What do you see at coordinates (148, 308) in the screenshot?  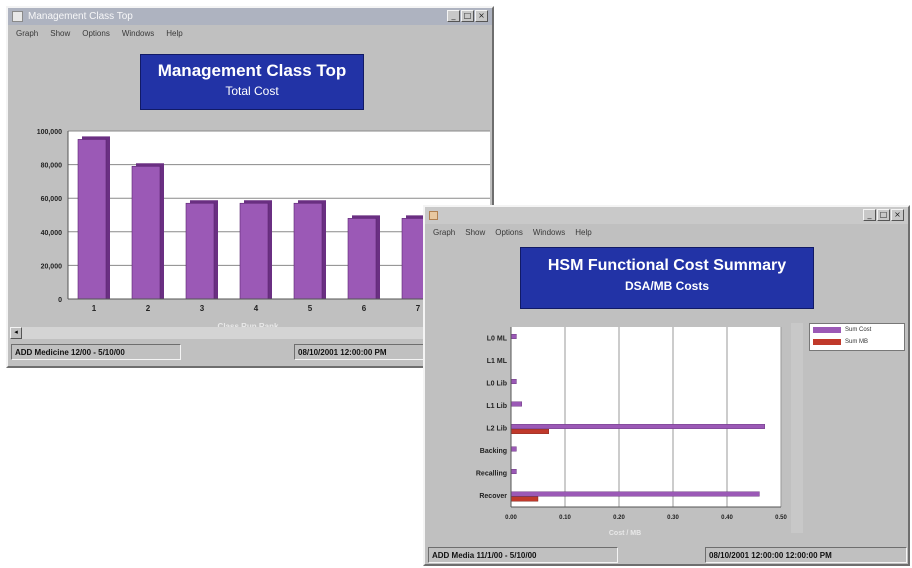 I see `x-tick-label: 2` at bounding box center [148, 308].